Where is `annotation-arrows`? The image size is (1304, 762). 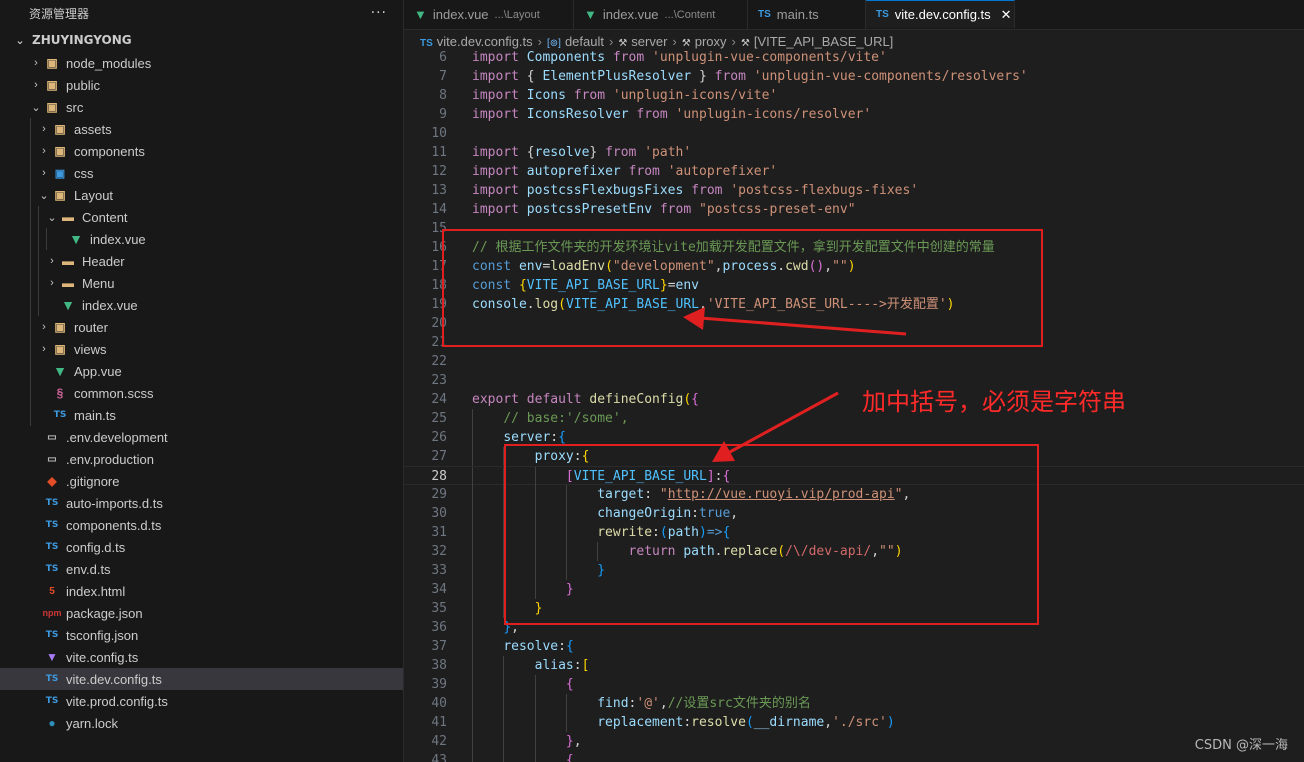 annotation-arrows is located at coordinates (795, 384).